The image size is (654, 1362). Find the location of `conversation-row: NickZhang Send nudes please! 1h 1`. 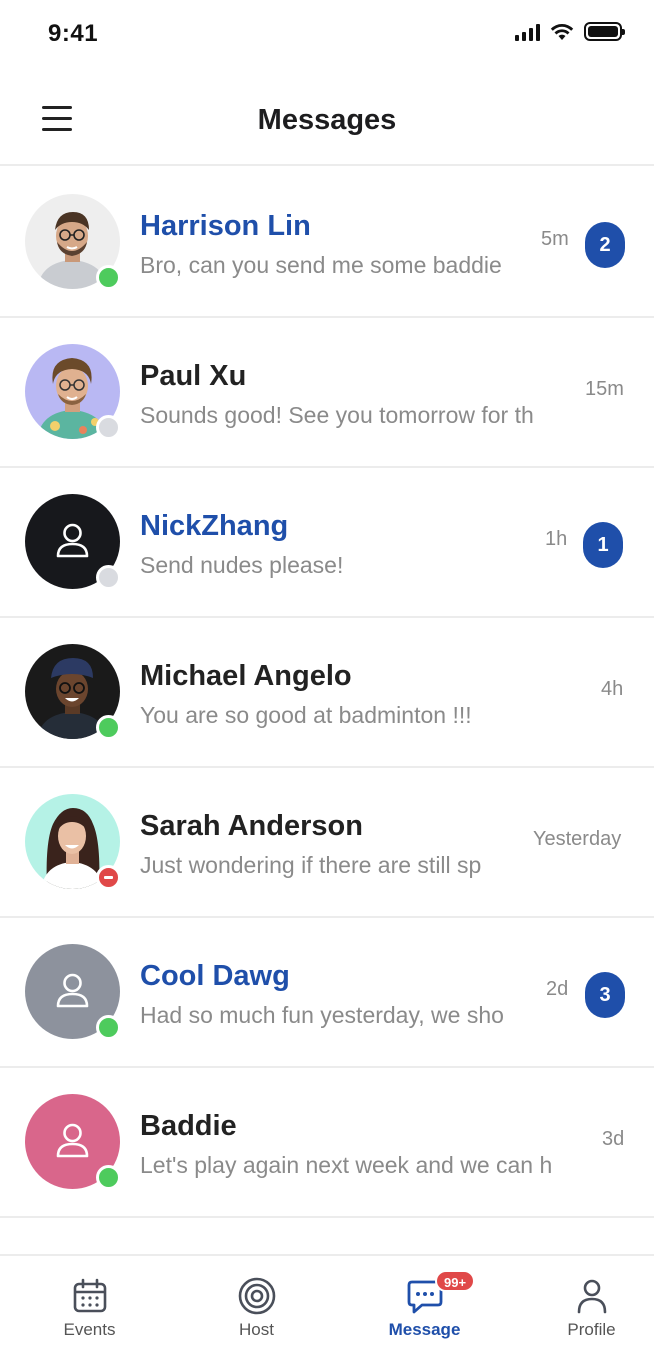

conversation-row: NickZhang Send nudes please! 1h 1 is located at coordinates (327, 543).